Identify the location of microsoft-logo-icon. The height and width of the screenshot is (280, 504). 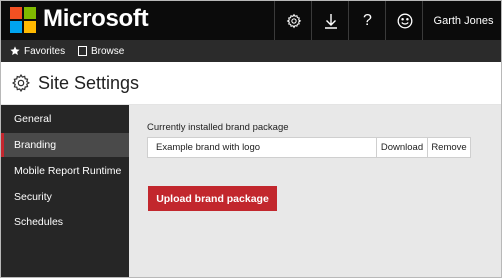
(23, 20).